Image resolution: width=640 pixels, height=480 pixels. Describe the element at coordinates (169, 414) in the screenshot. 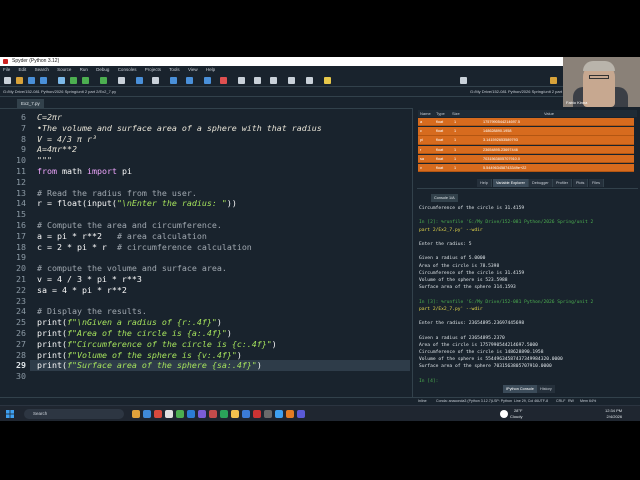

I see `store-icon` at that location.